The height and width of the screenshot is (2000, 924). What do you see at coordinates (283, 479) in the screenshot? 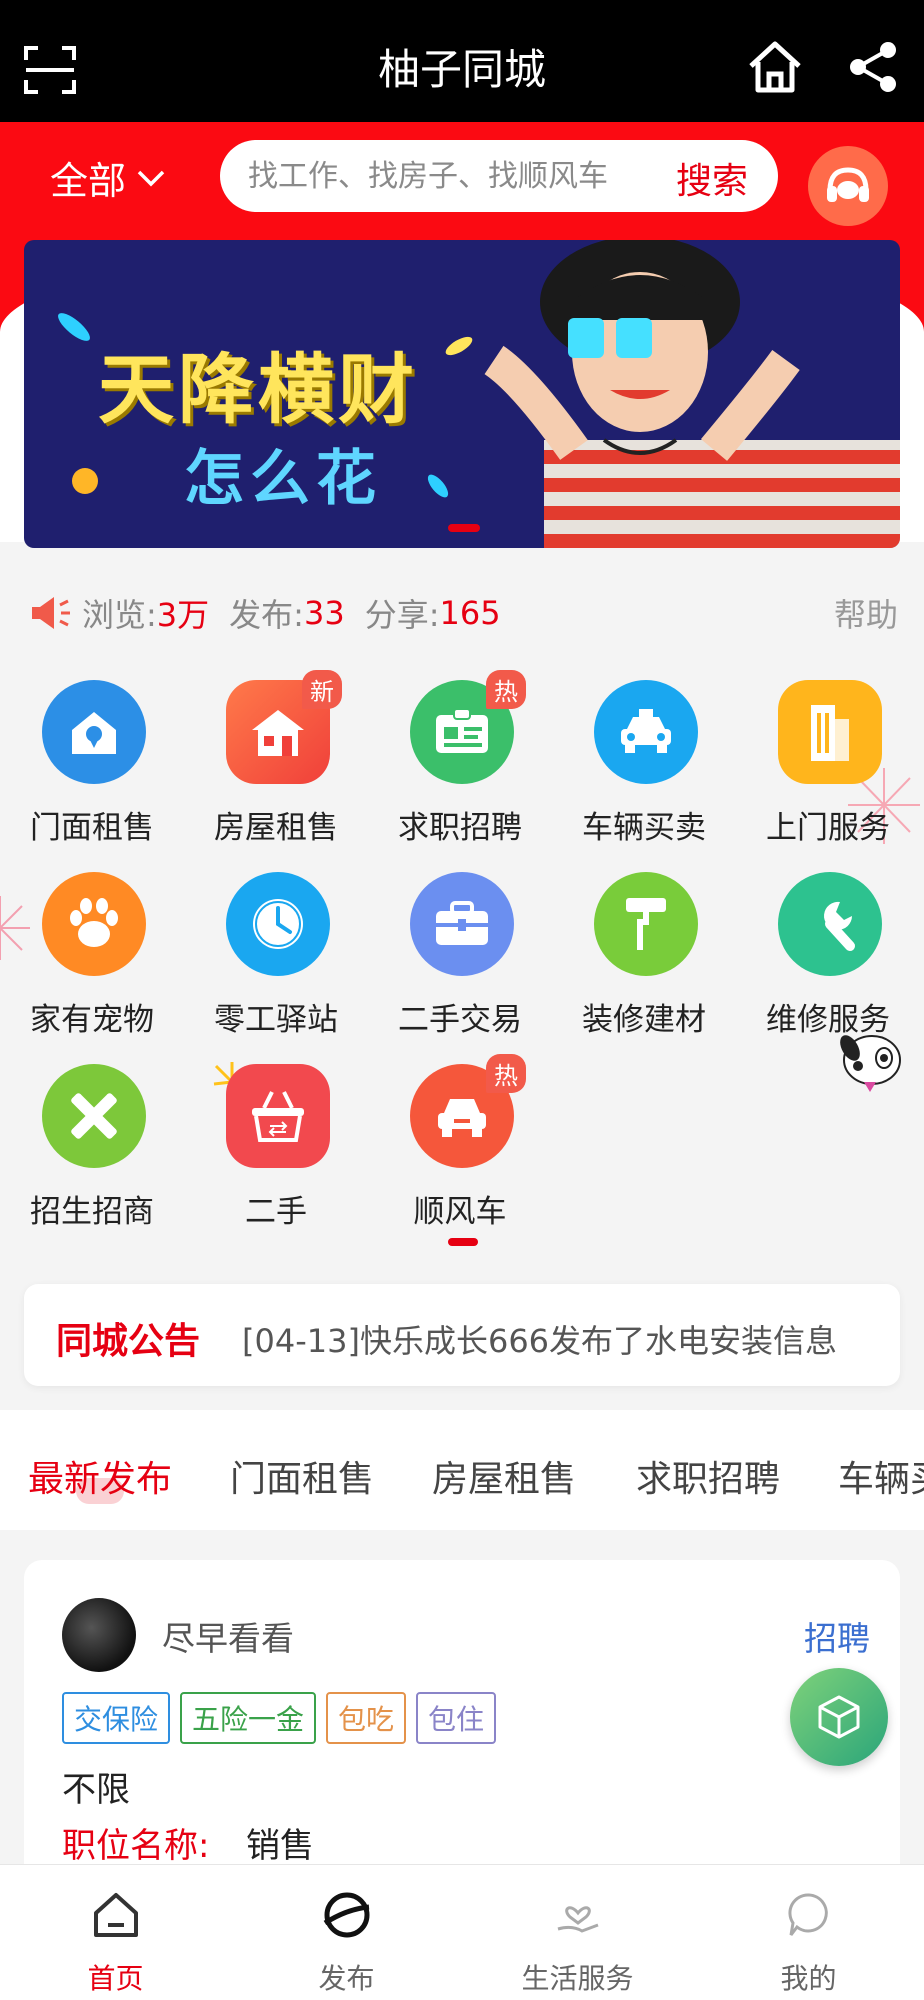
I see `banner-subline: 怎么花` at bounding box center [283, 479].